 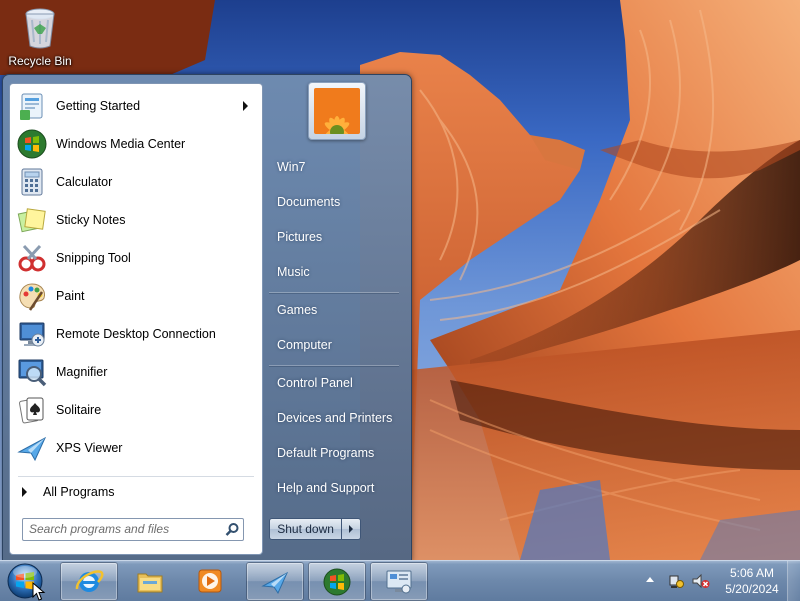 I want to click on right-item-default-programs: Default Programs, so click(x=335, y=453).